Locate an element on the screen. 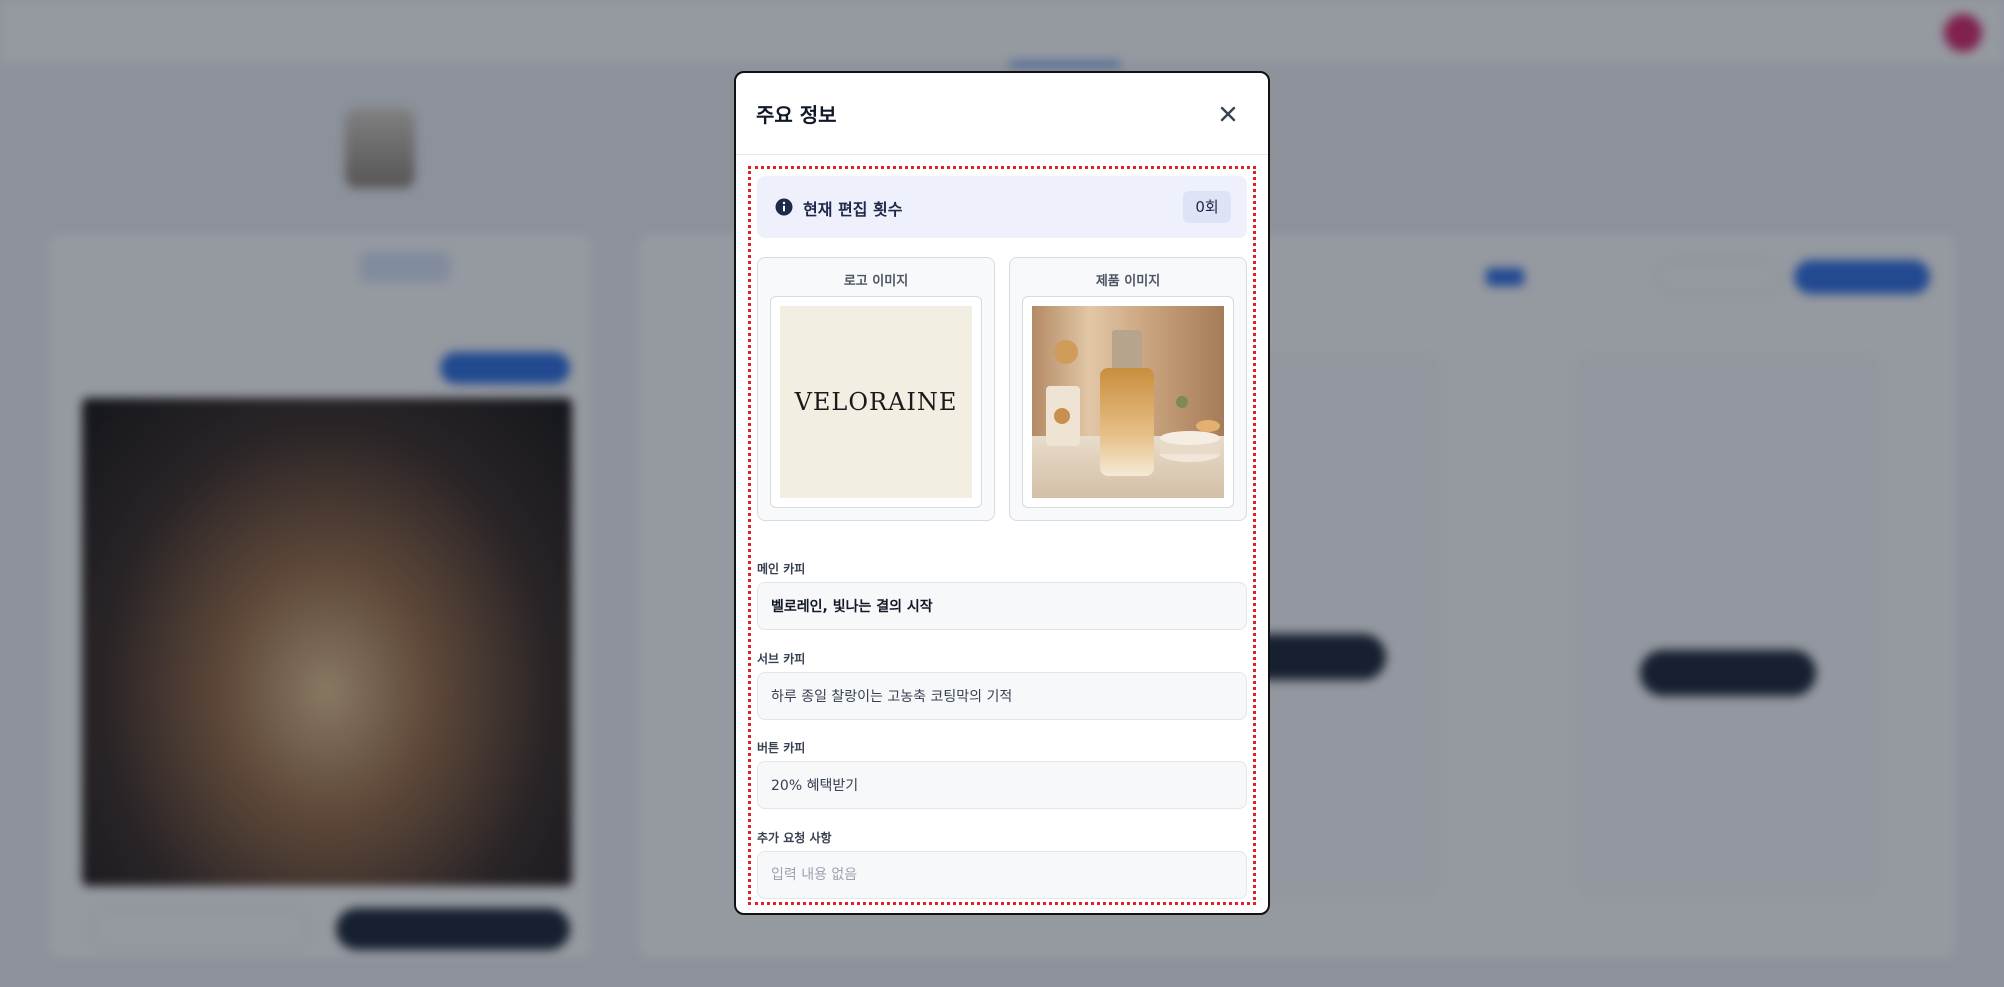 The width and height of the screenshot is (2004, 987). main-copy-label: 메인 카피 is located at coordinates (781, 569).